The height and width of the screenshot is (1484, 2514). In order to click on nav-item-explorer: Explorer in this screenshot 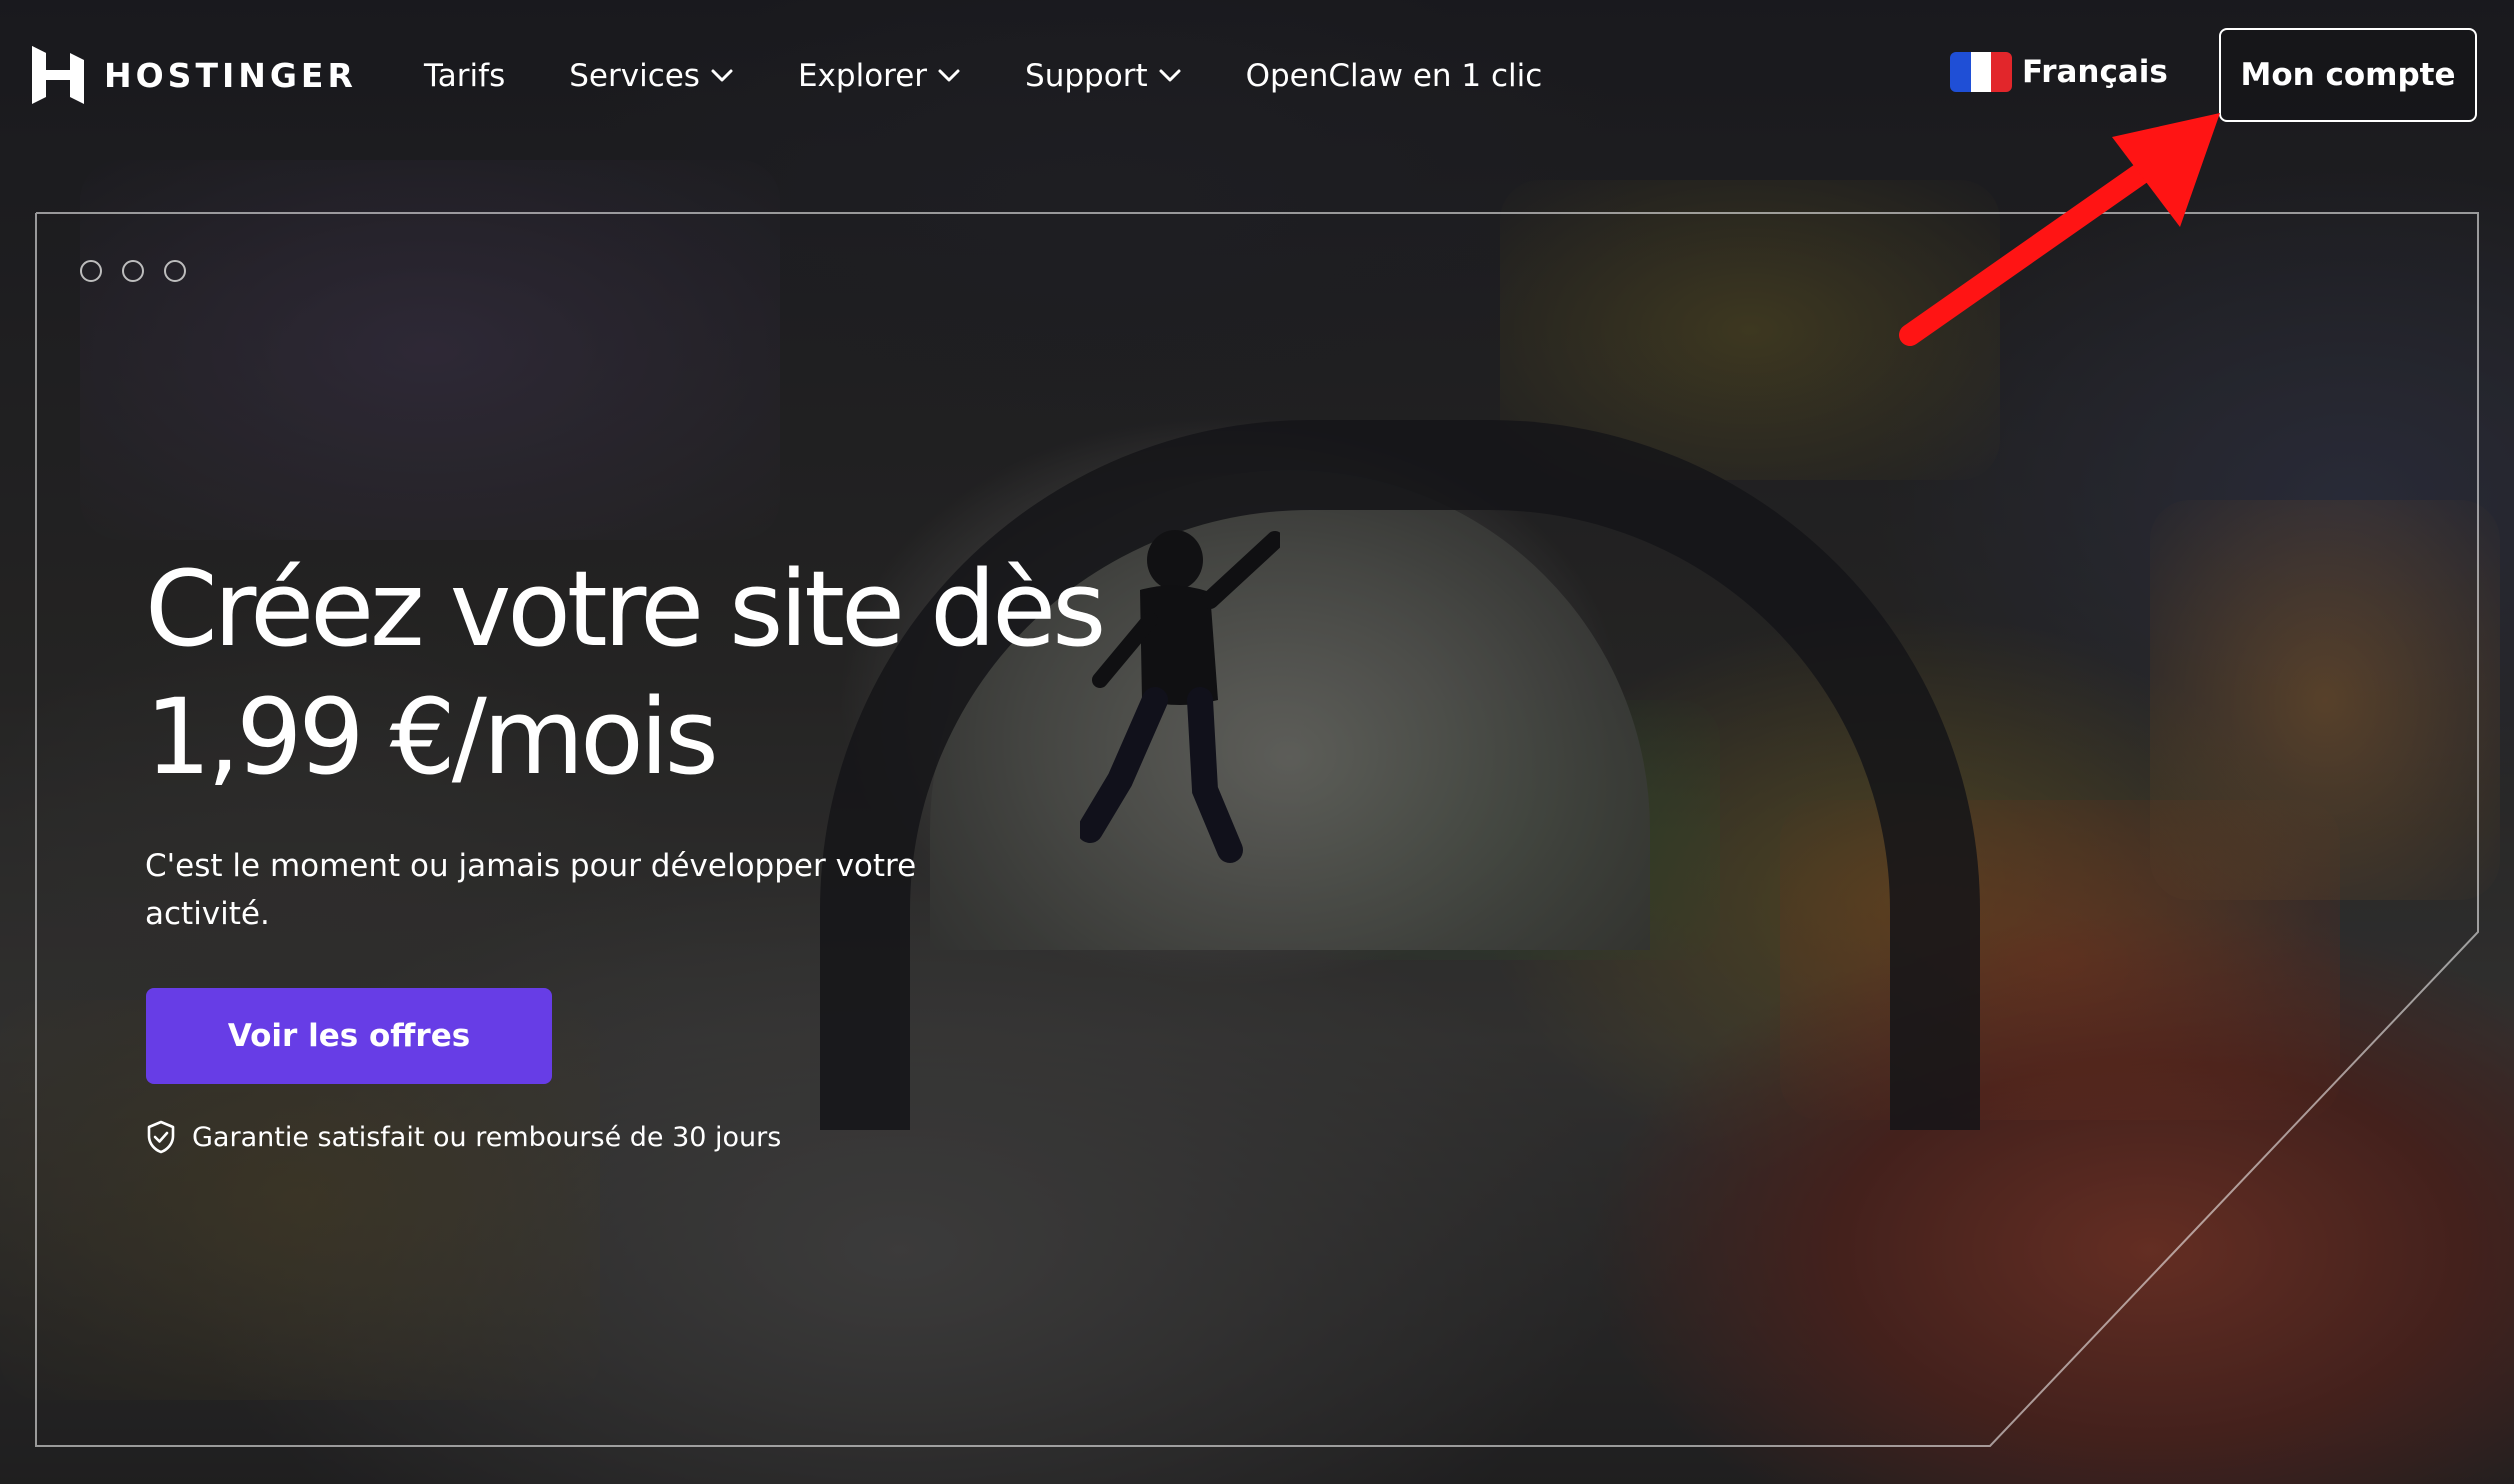, I will do `click(879, 76)`.